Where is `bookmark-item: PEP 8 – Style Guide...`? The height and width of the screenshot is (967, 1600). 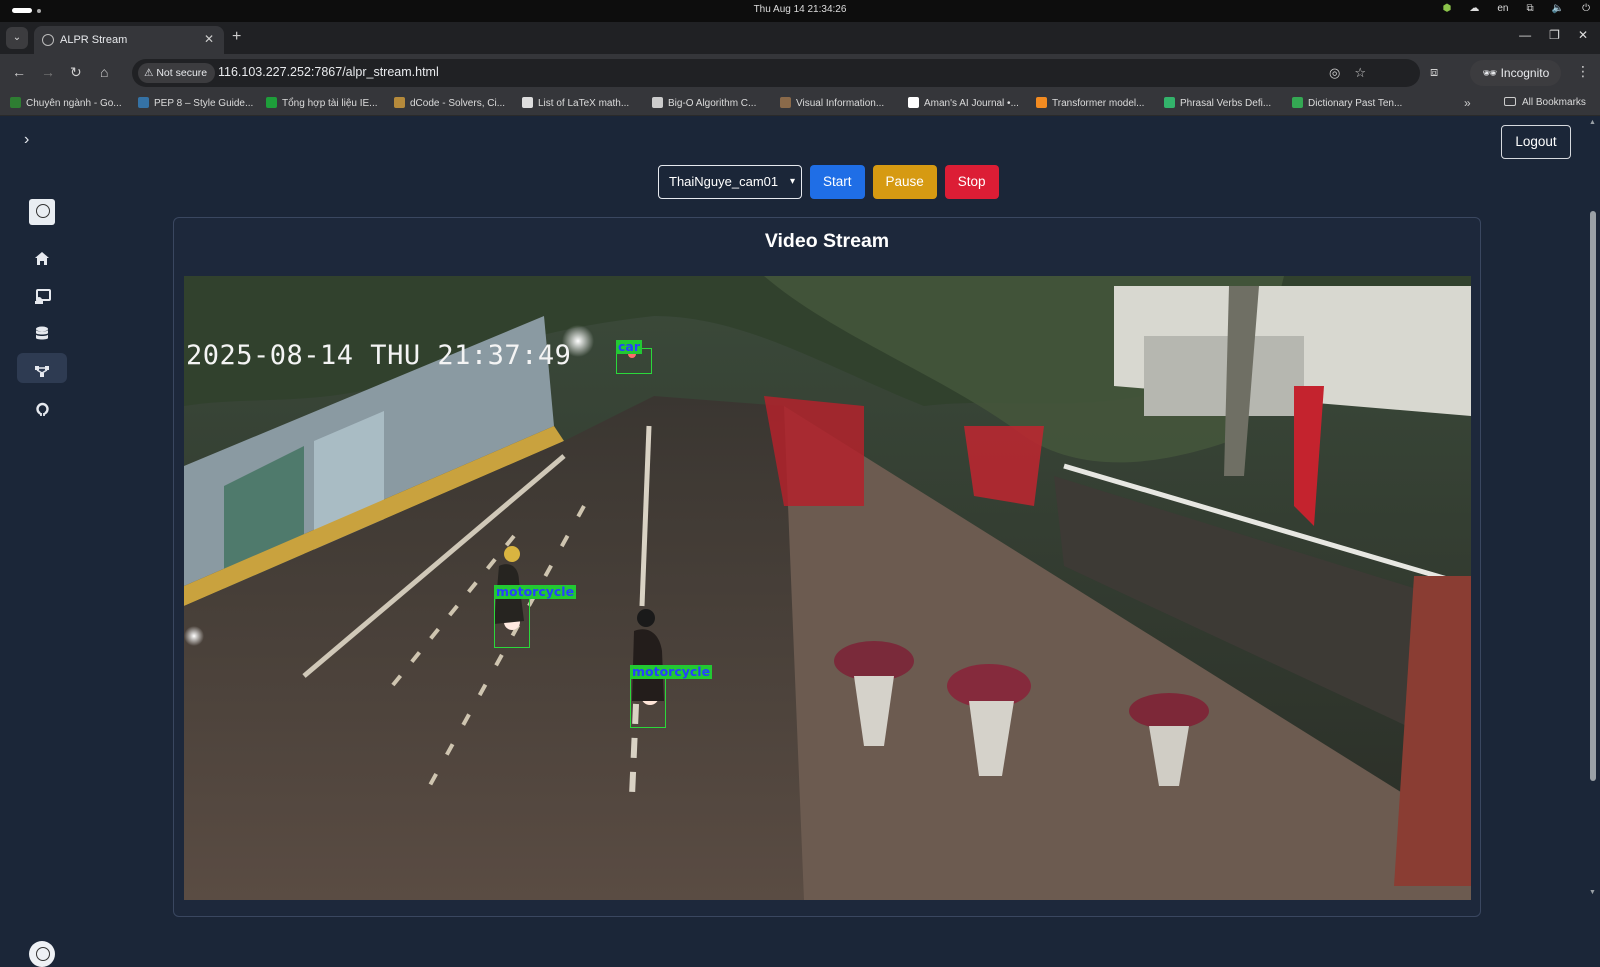
bookmark-item: PEP 8 – Style Guide... is located at coordinates (195, 103).